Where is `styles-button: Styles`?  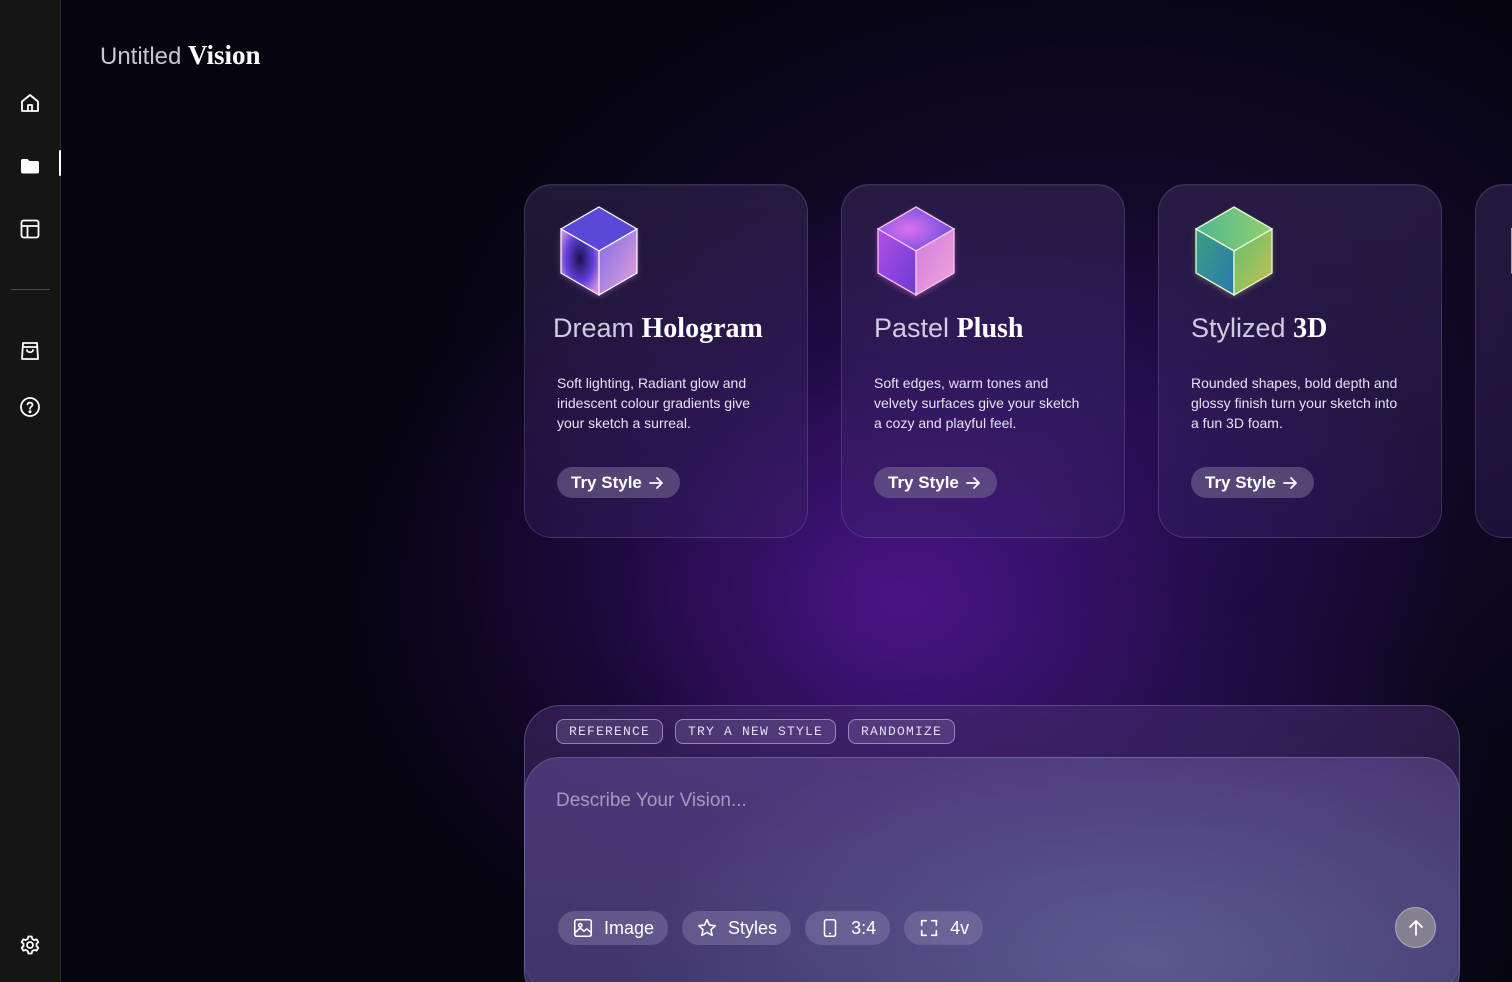 styles-button: Styles is located at coordinates (737, 928).